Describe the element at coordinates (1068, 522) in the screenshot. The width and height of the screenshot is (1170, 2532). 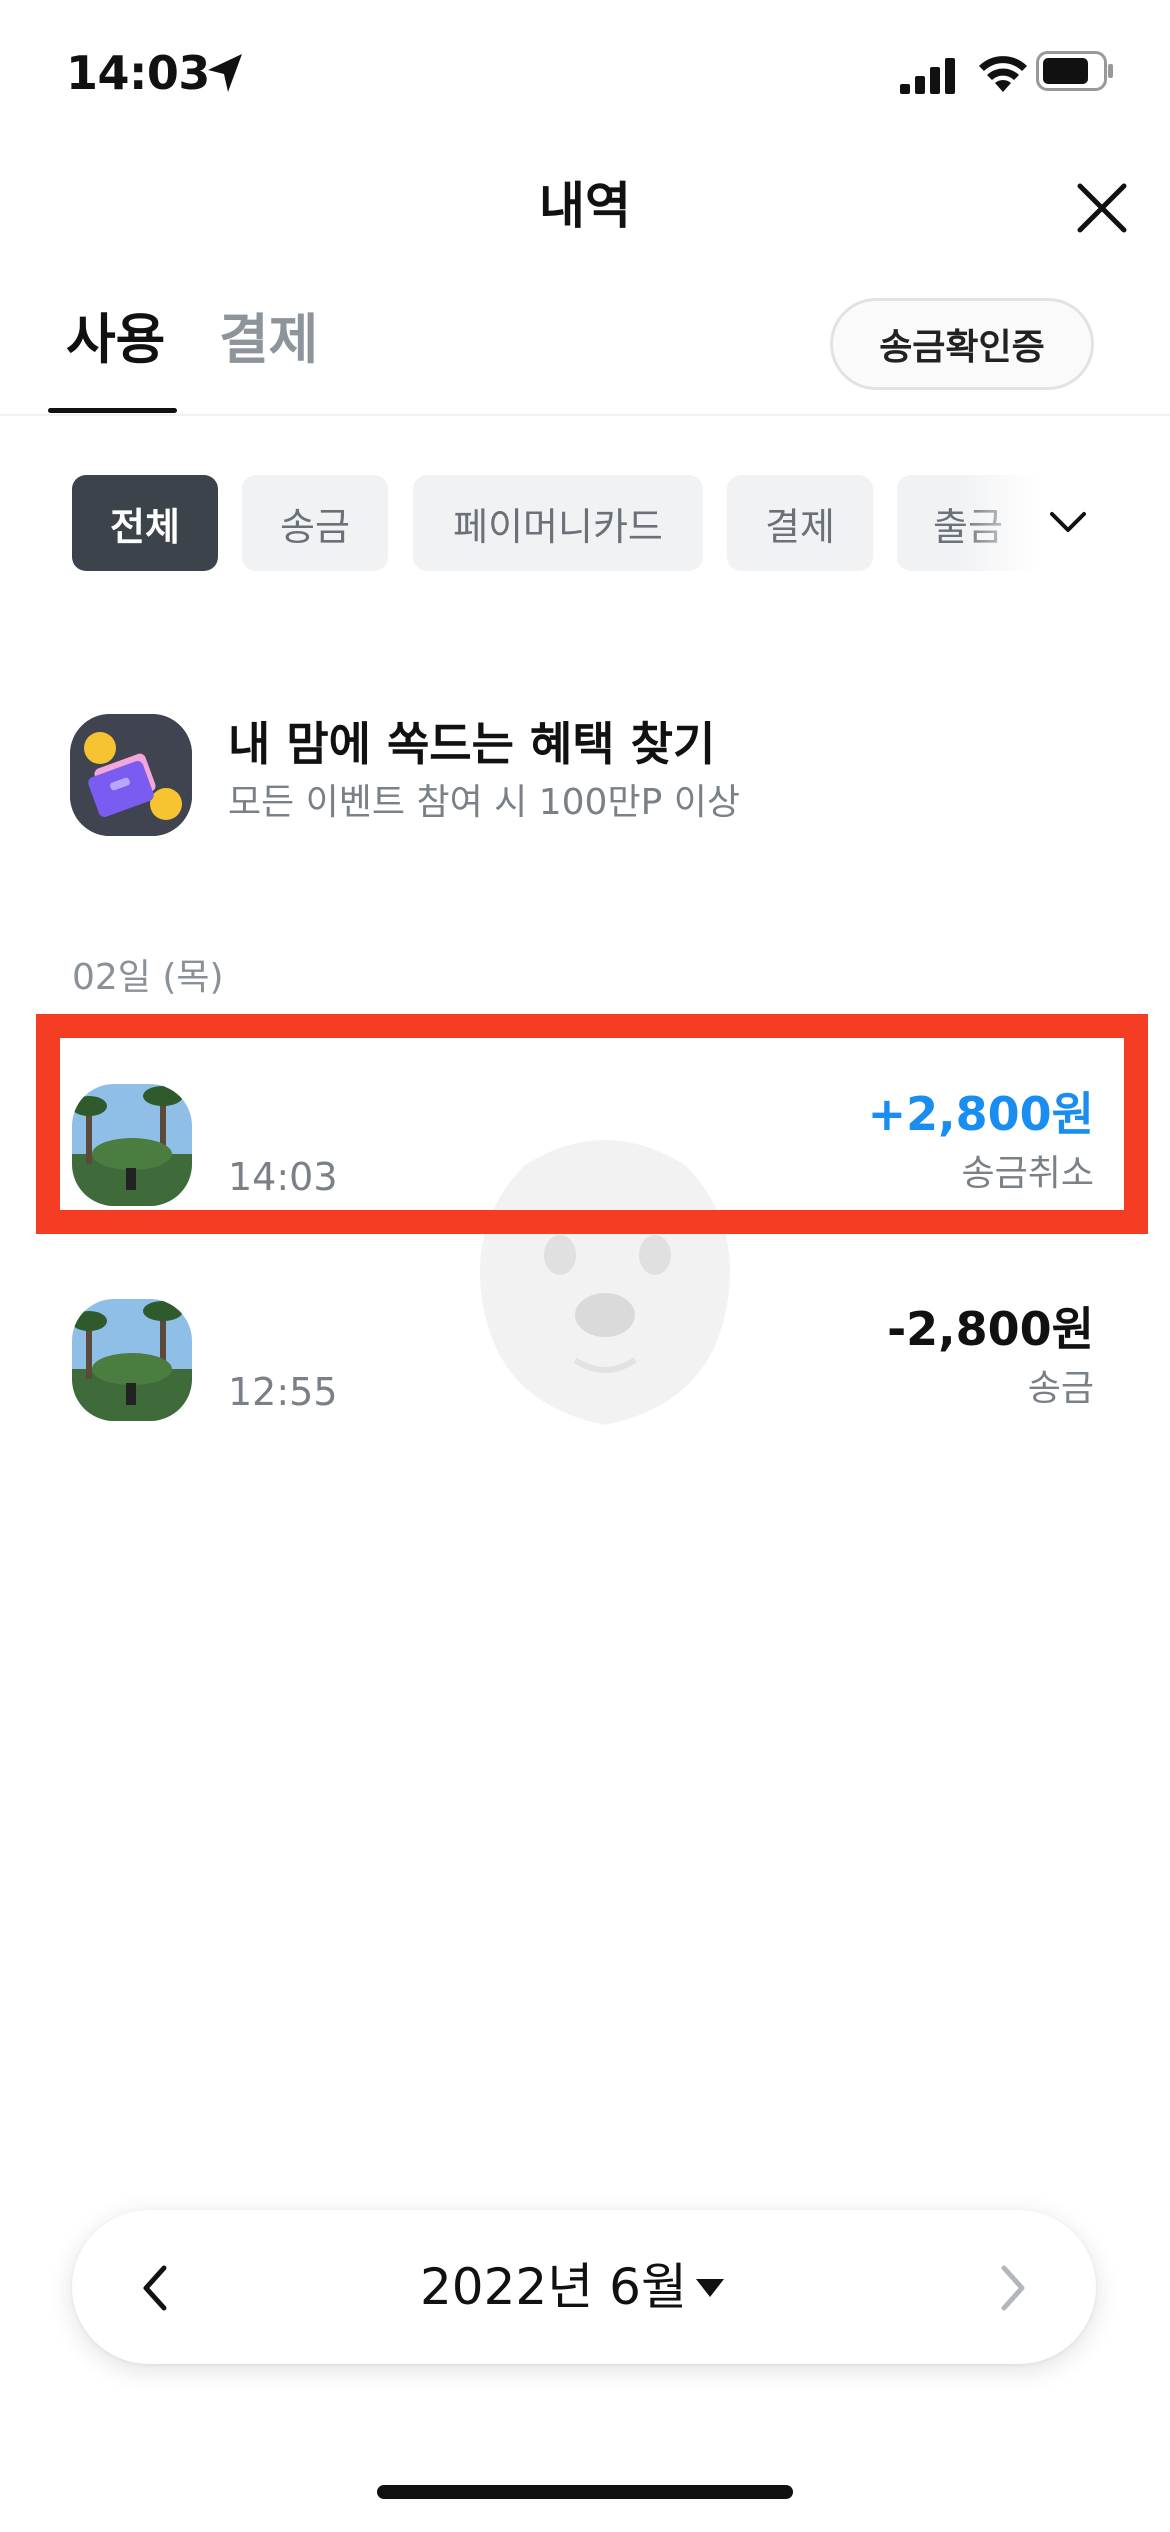
I see `chevron-down-icon` at that location.